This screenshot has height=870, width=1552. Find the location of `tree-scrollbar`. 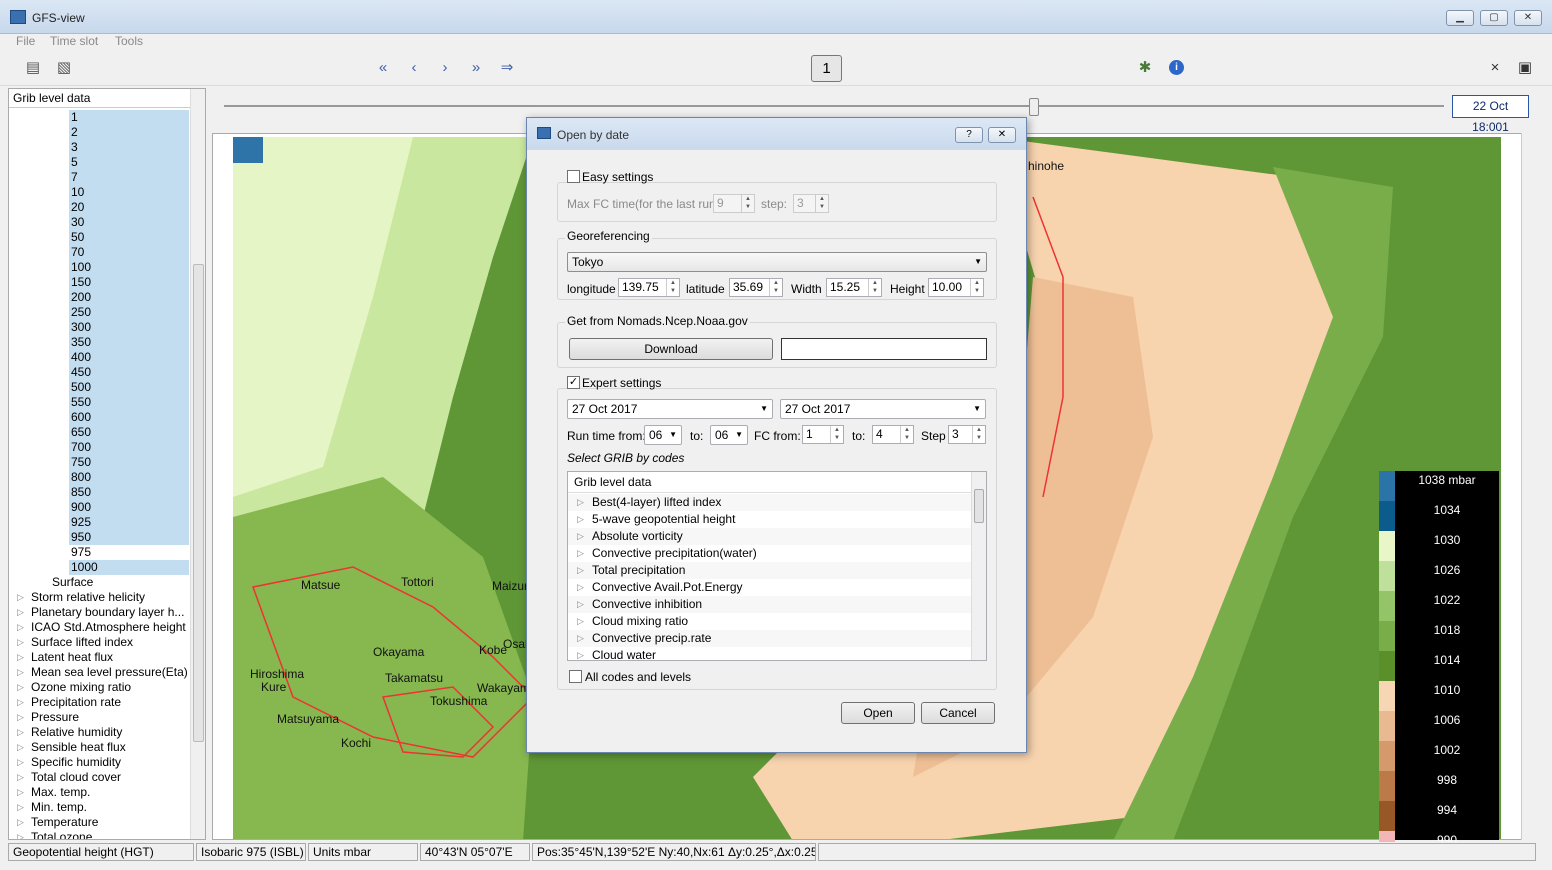

tree-scrollbar is located at coordinates (197, 464).